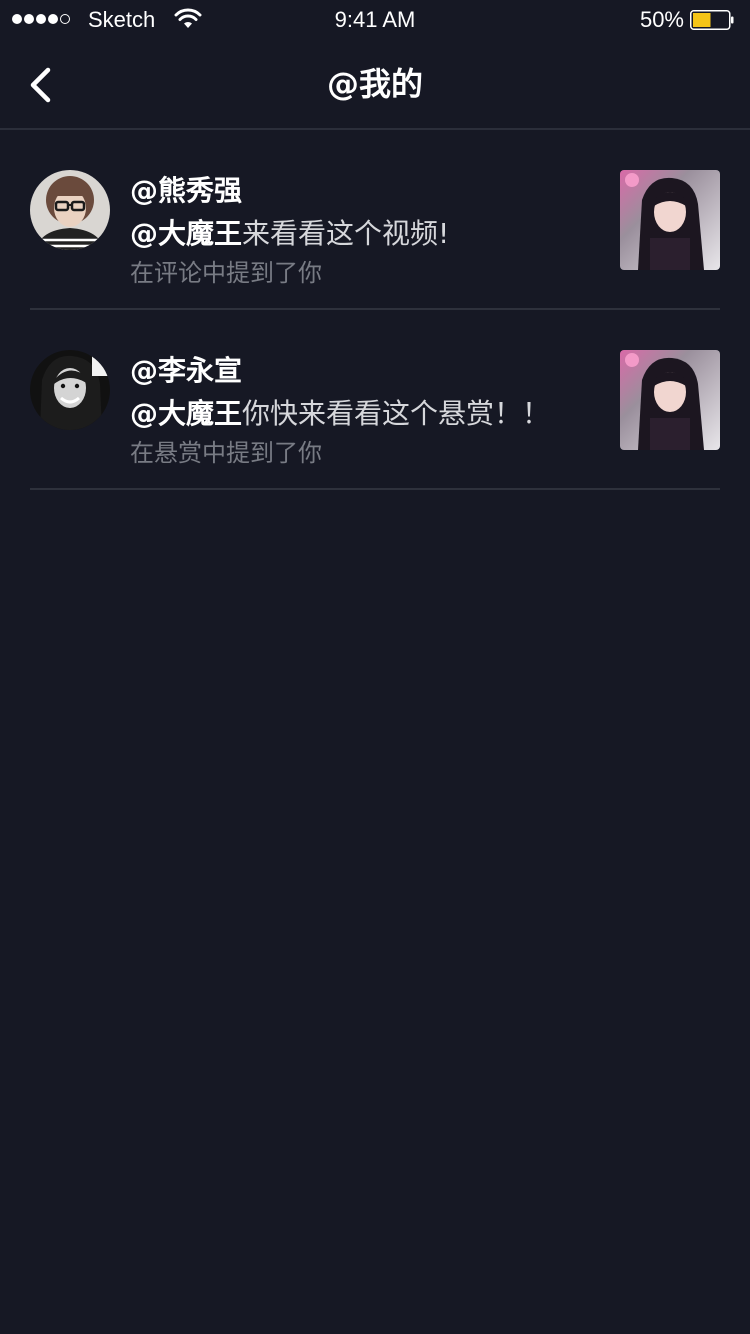  Describe the element at coordinates (661, 19) in the screenshot. I see `battery-percentage: 50%` at that location.